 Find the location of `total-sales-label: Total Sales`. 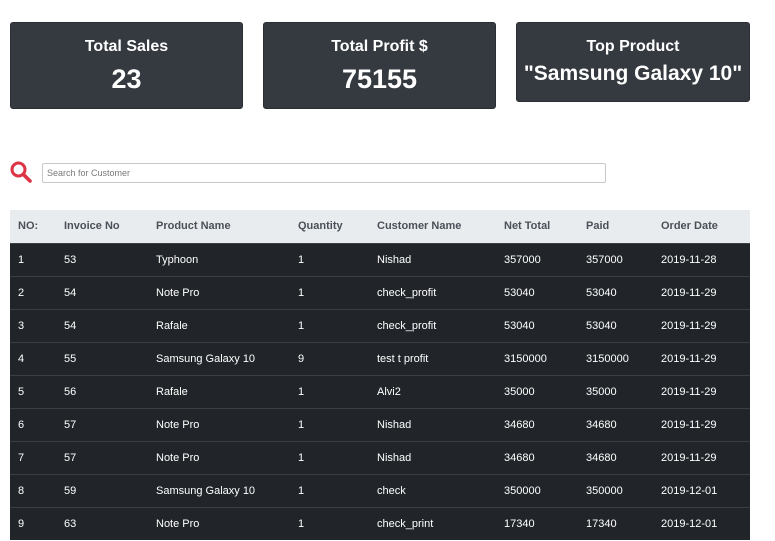

total-sales-label: Total Sales is located at coordinates (126, 46).